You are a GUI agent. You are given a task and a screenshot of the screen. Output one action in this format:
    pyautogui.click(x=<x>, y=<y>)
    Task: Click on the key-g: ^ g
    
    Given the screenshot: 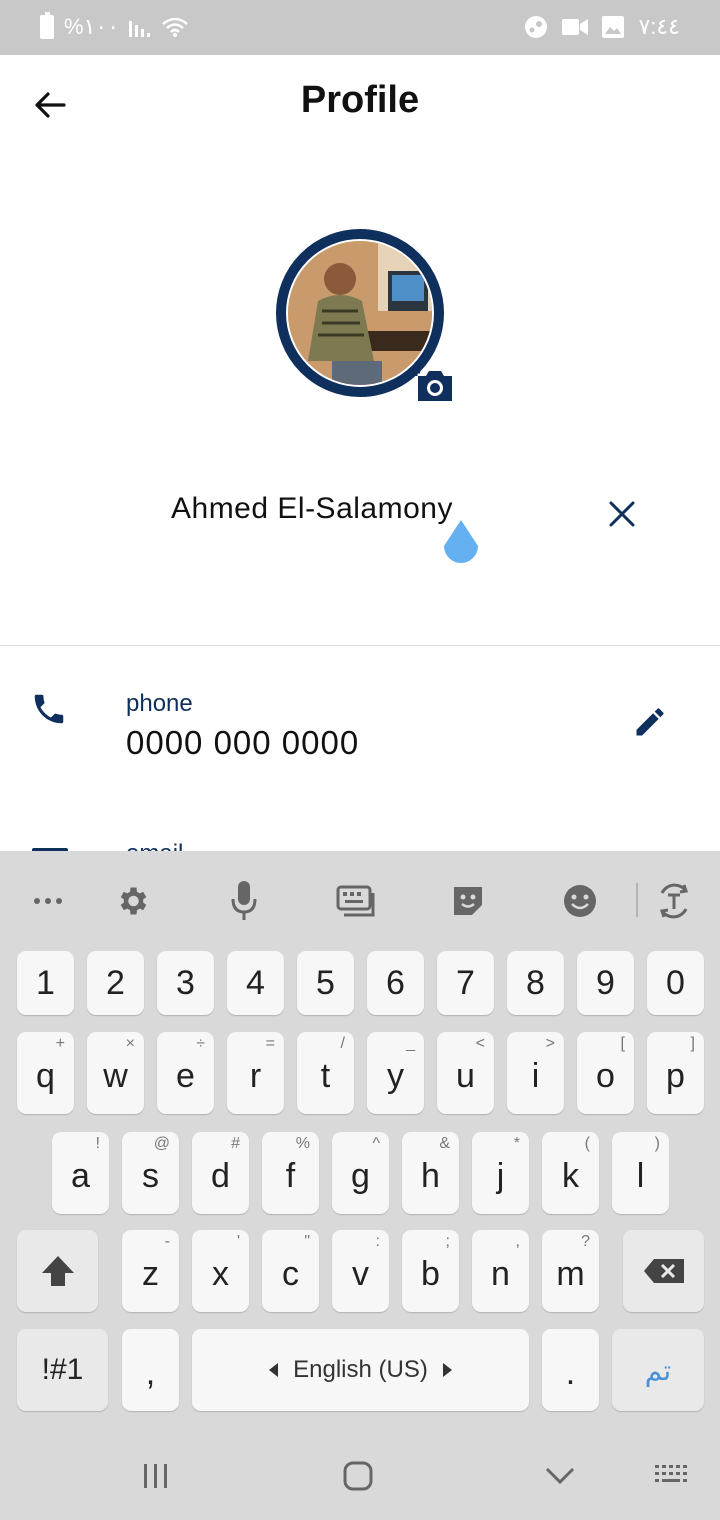 What is the action you would take?
    pyautogui.click(x=360, y=1173)
    